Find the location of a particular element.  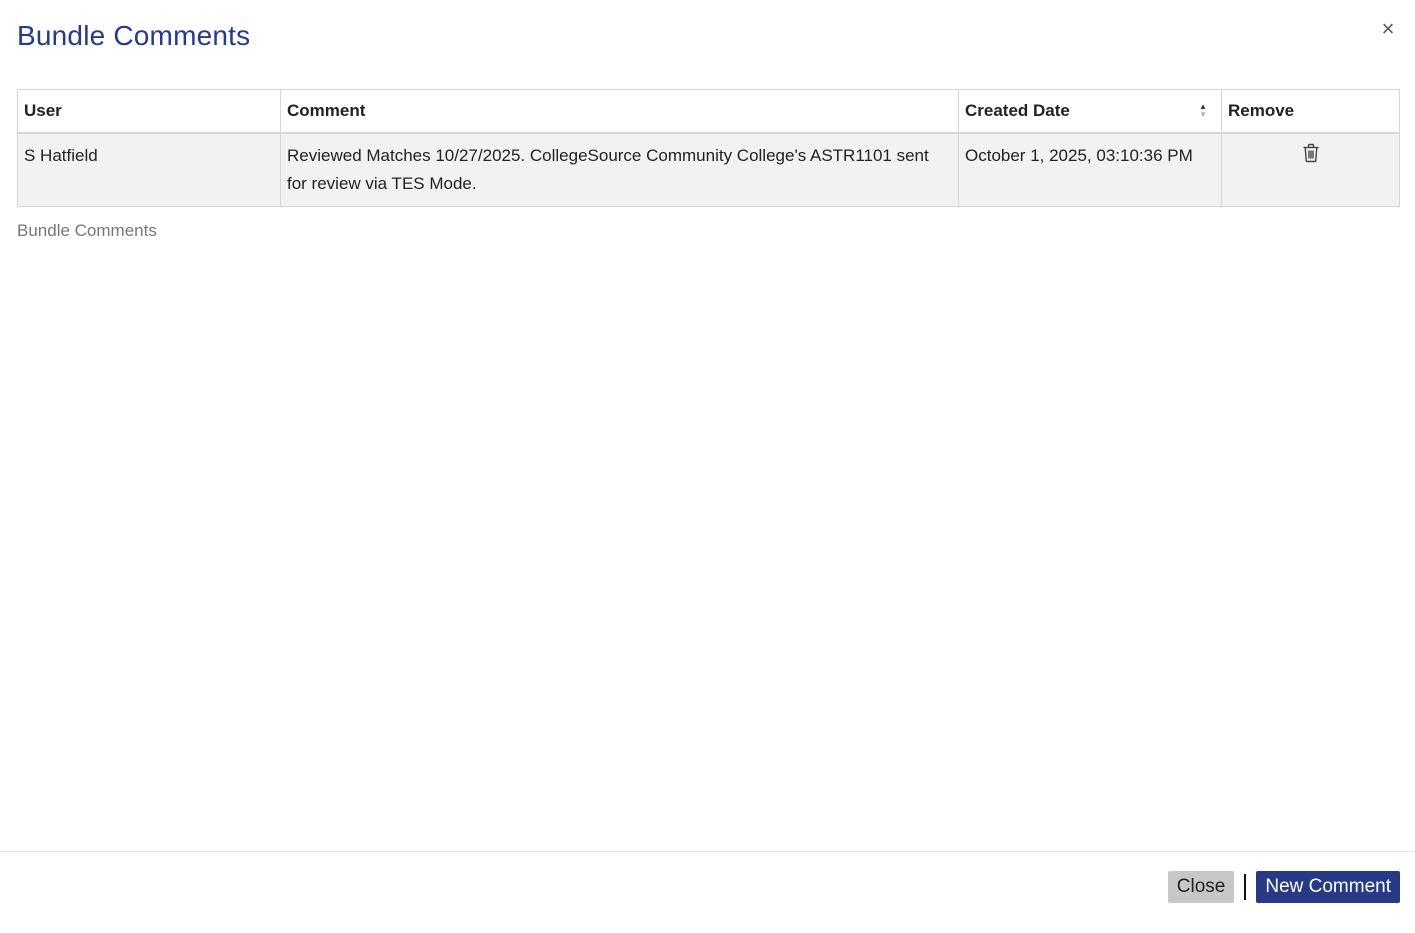

close-button: Close is located at coordinates (1201, 887).